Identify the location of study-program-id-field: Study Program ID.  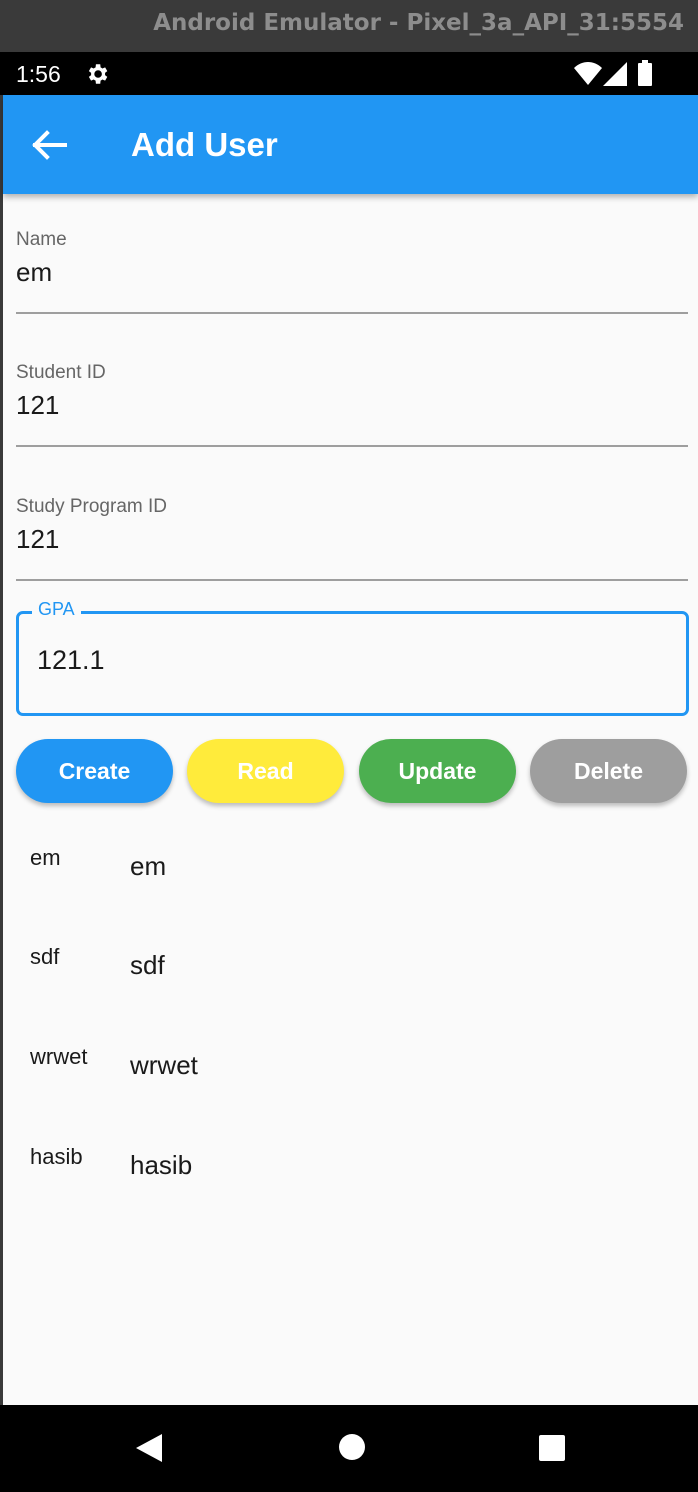
(352, 538).